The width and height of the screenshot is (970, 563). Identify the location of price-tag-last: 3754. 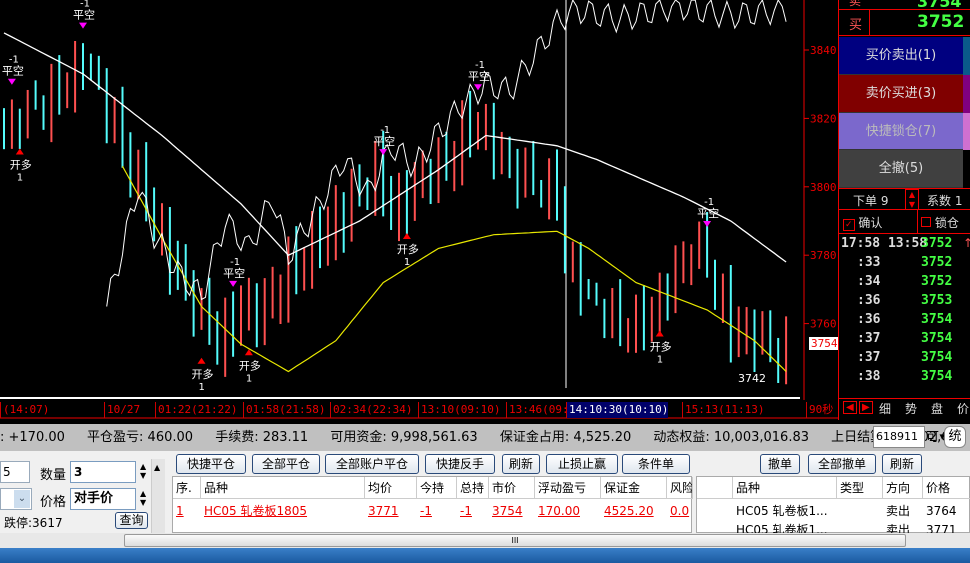
(824, 343).